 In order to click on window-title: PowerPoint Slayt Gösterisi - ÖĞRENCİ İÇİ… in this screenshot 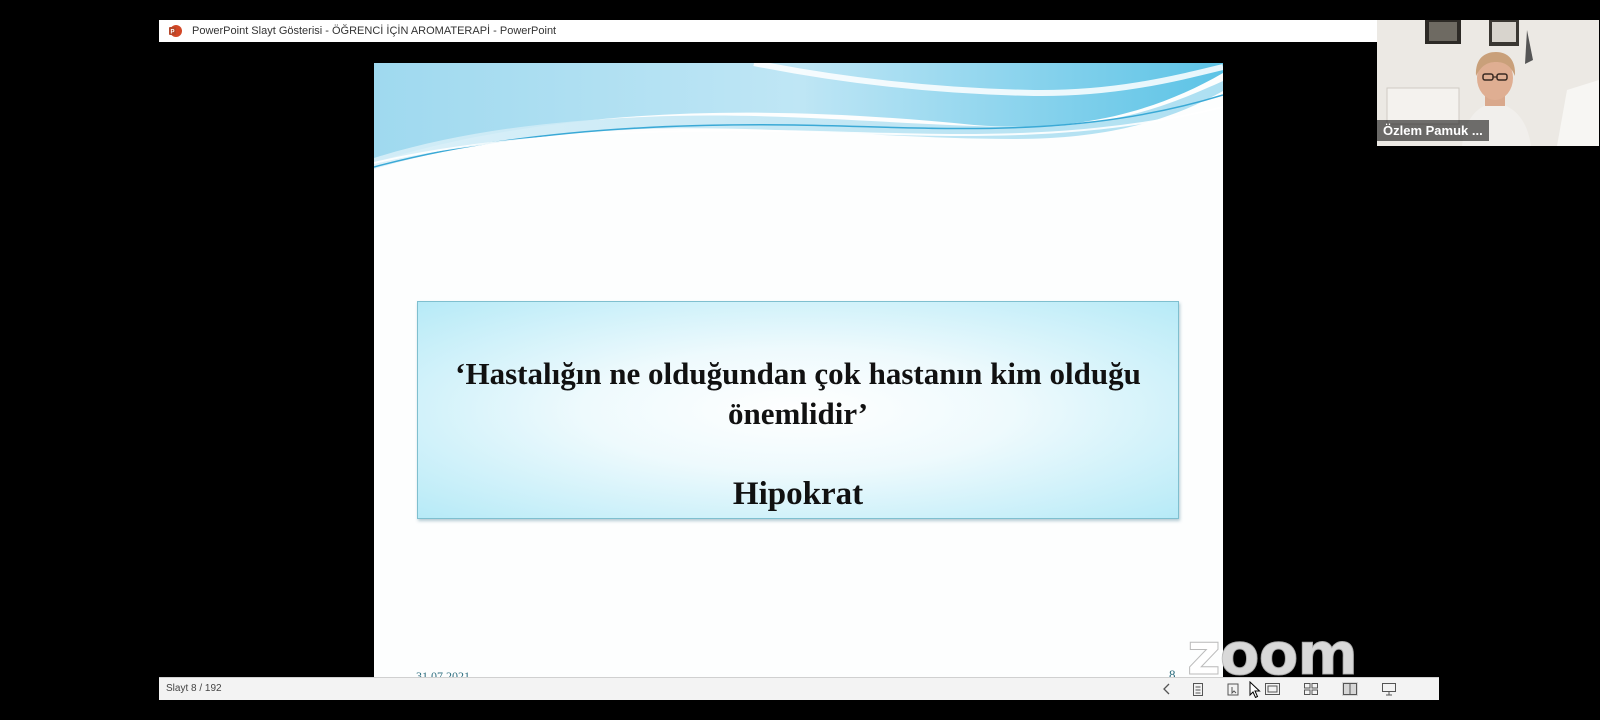, I will do `click(374, 31)`.